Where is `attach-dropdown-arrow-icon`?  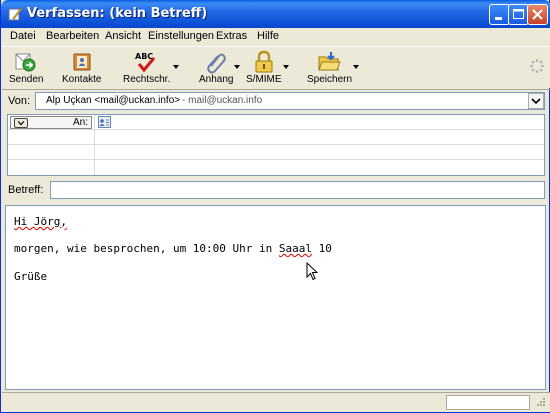 attach-dropdown-arrow-icon is located at coordinates (237, 67).